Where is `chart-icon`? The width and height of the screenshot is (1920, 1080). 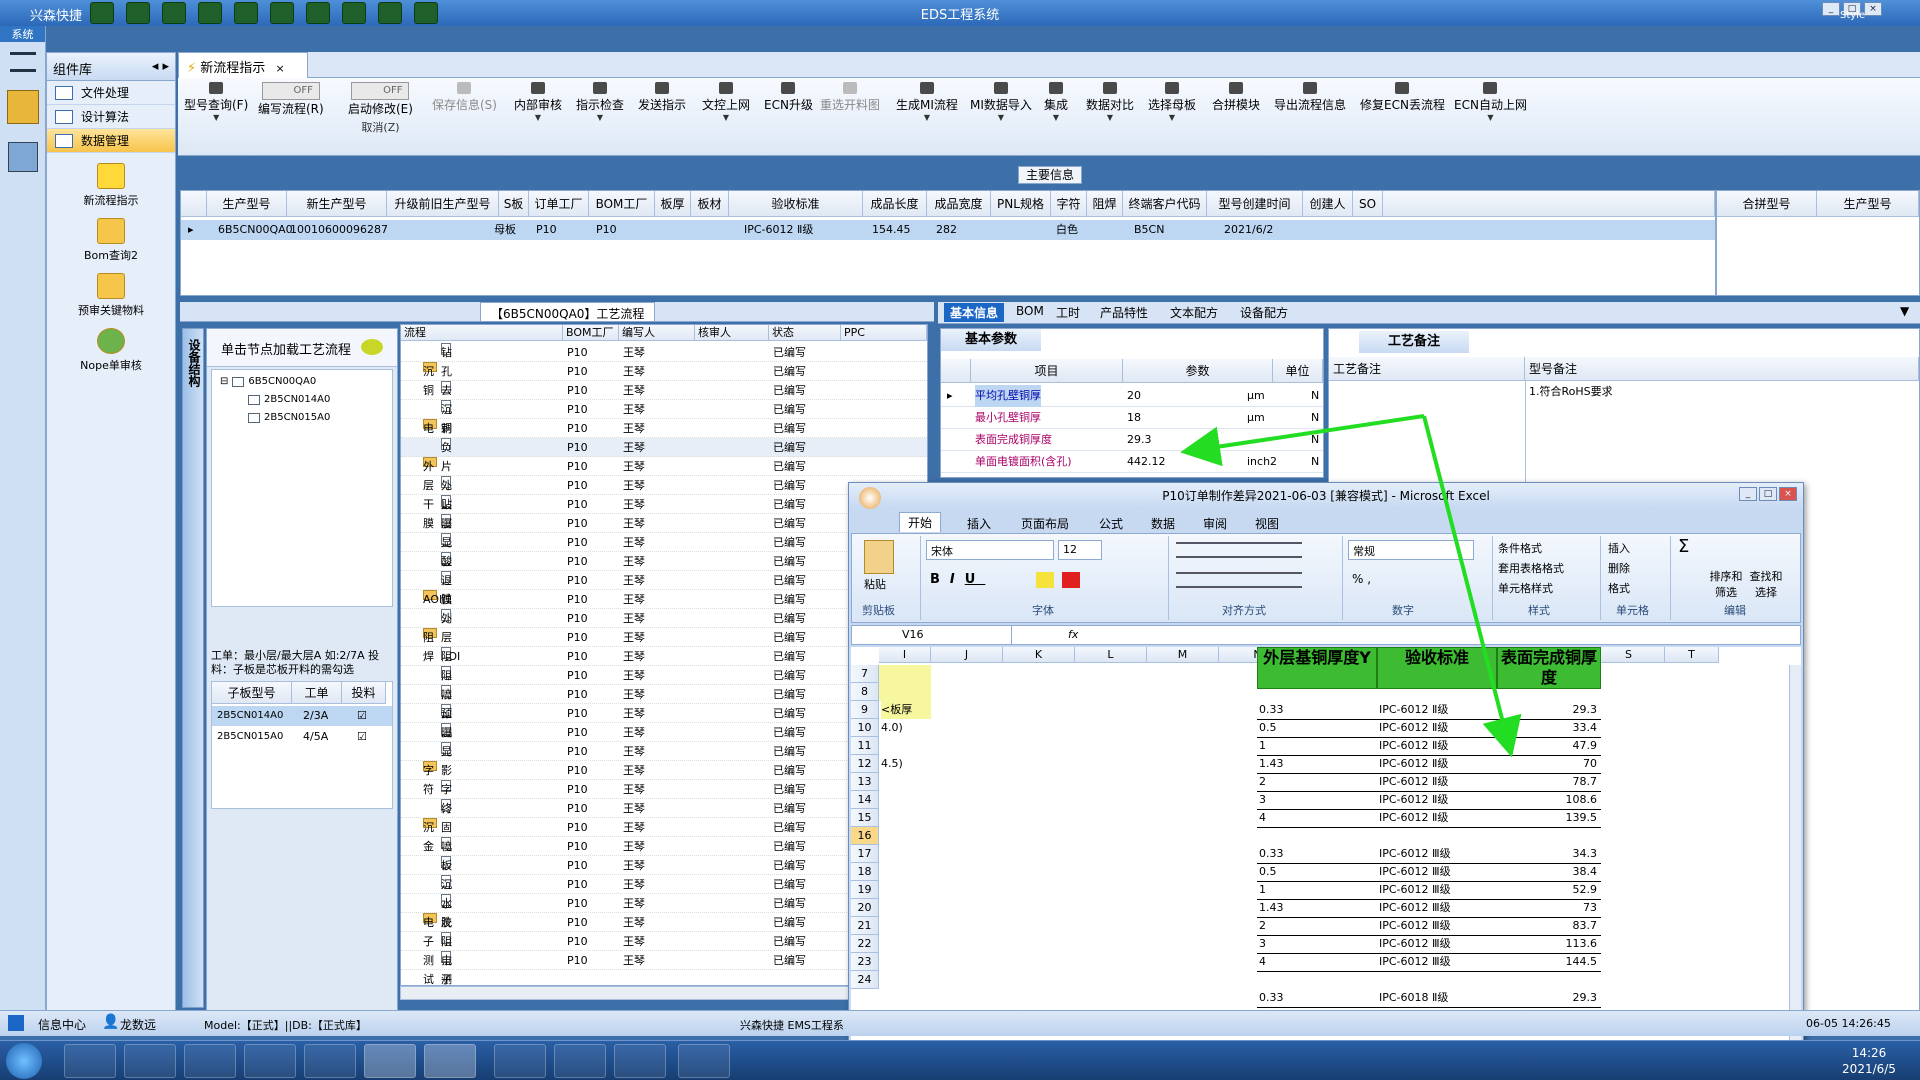
chart-icon is located at coordinates (390, 13).